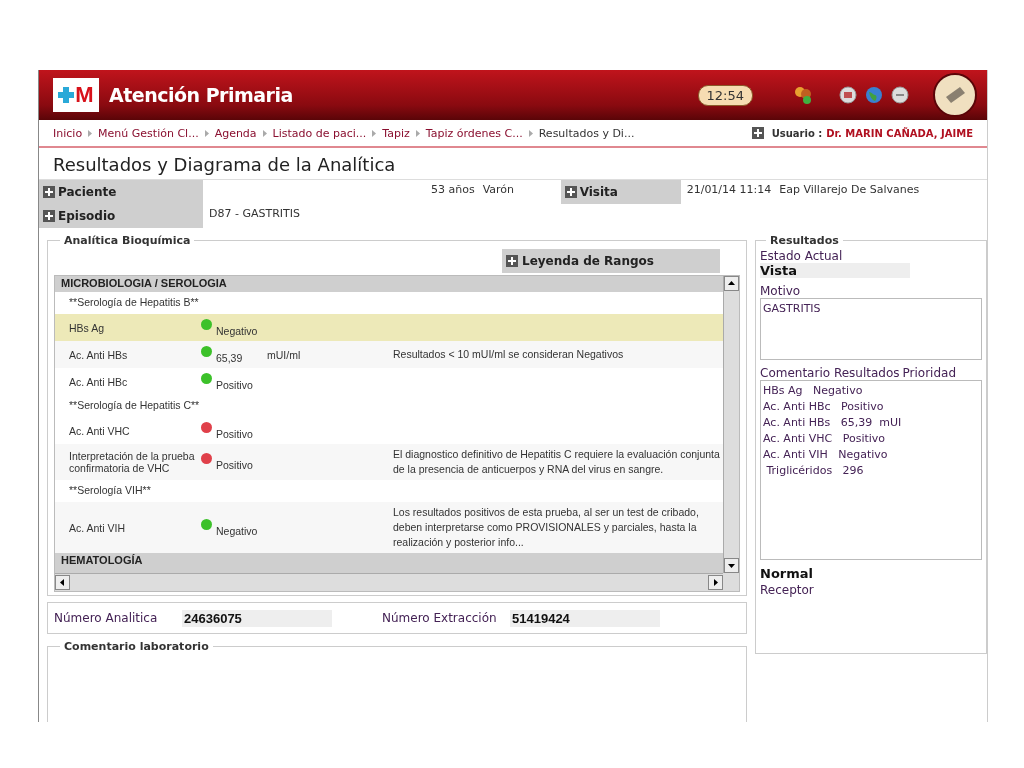 This screenshot has width=1024, height=768. What do you see at coordinates (830, 373) in the screenshot?
I see `field-label: Comentario Resultados` at bounding box center [830, 373].